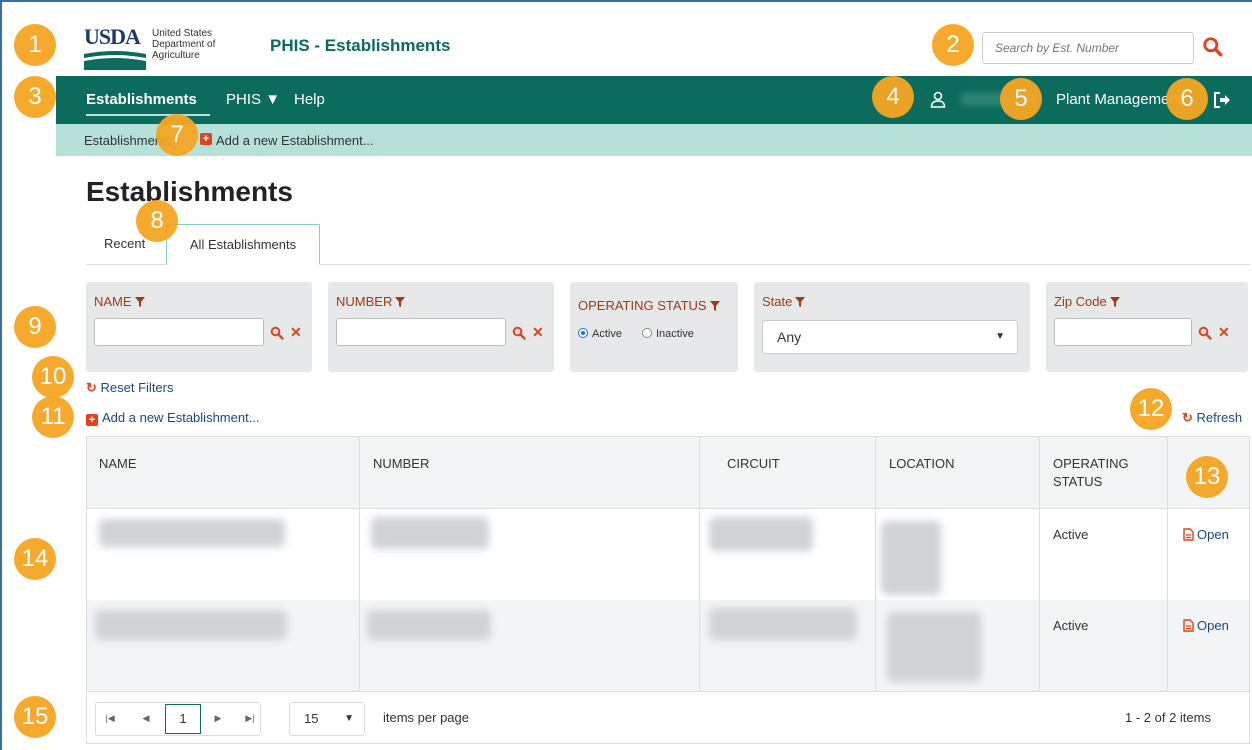 The image size is (1252, 750). I want to click on state-select: Any ▼, so click(890, 337).